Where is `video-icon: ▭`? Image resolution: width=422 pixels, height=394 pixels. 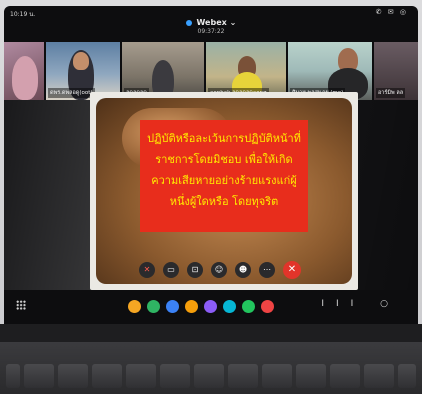
video-icon: ▭ is located at coordinates (171, 270).